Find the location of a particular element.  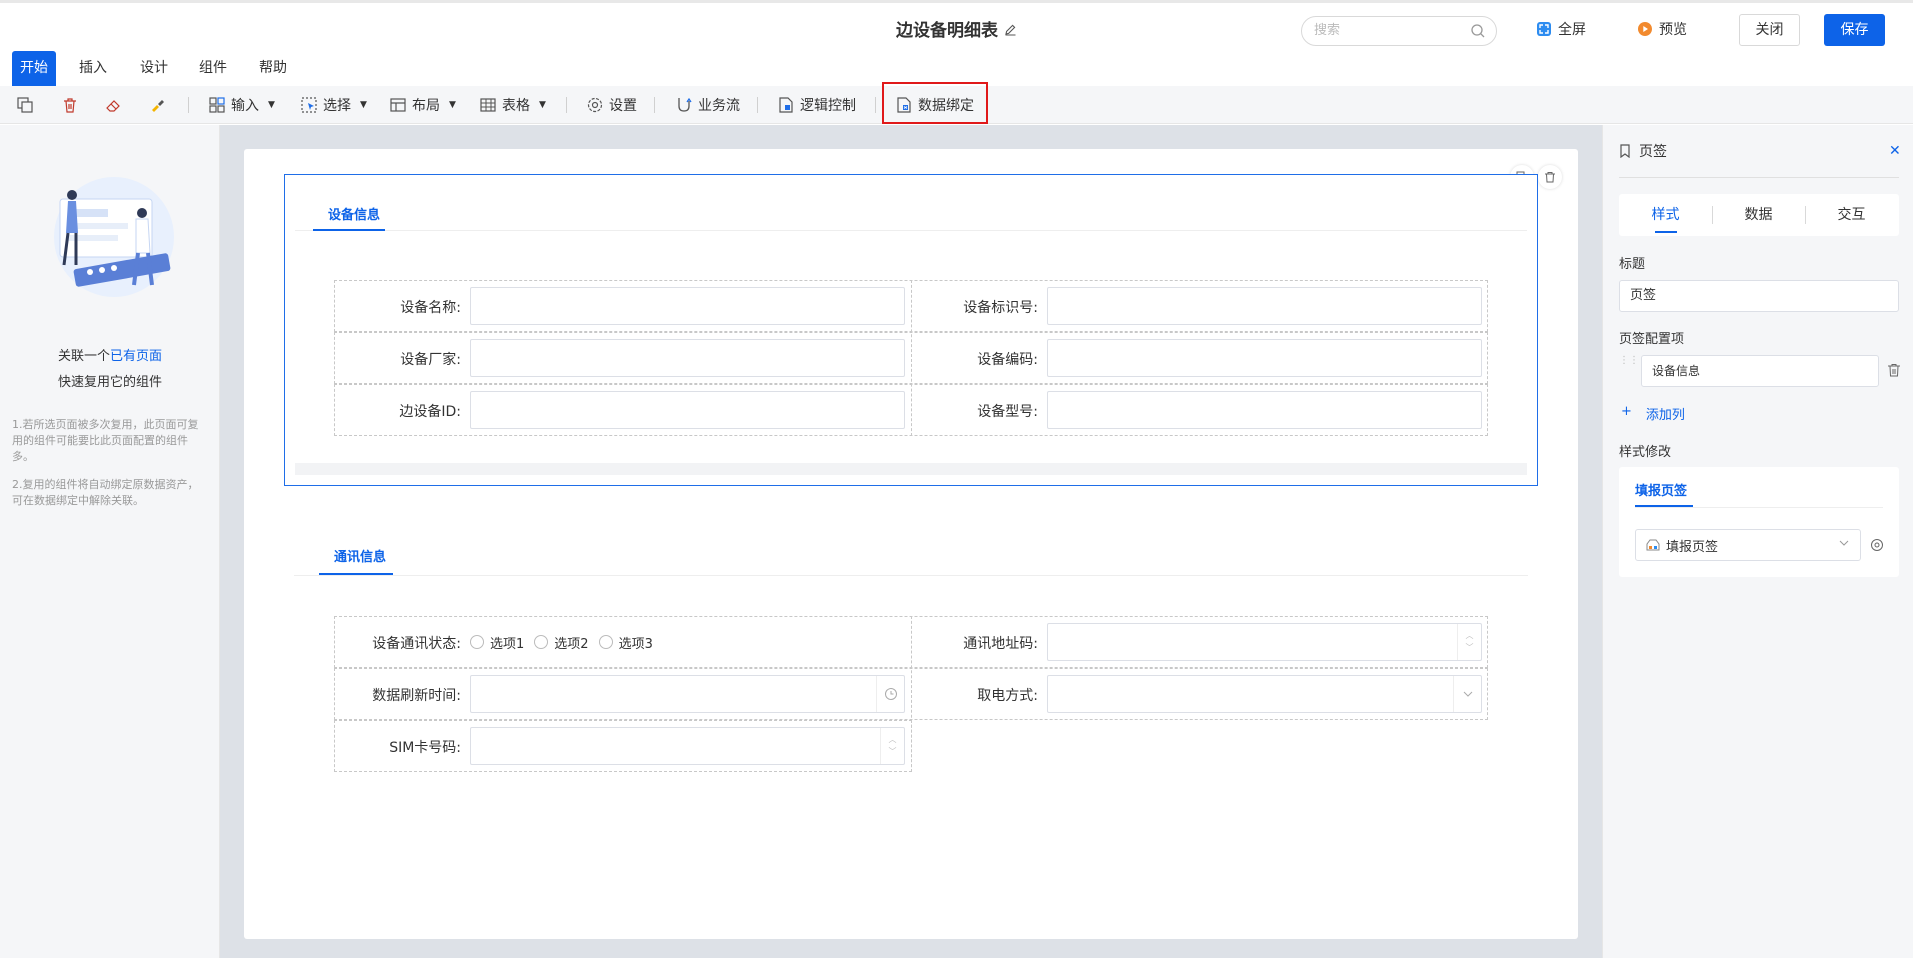

copy-icon is located at coordinates (25, 105).